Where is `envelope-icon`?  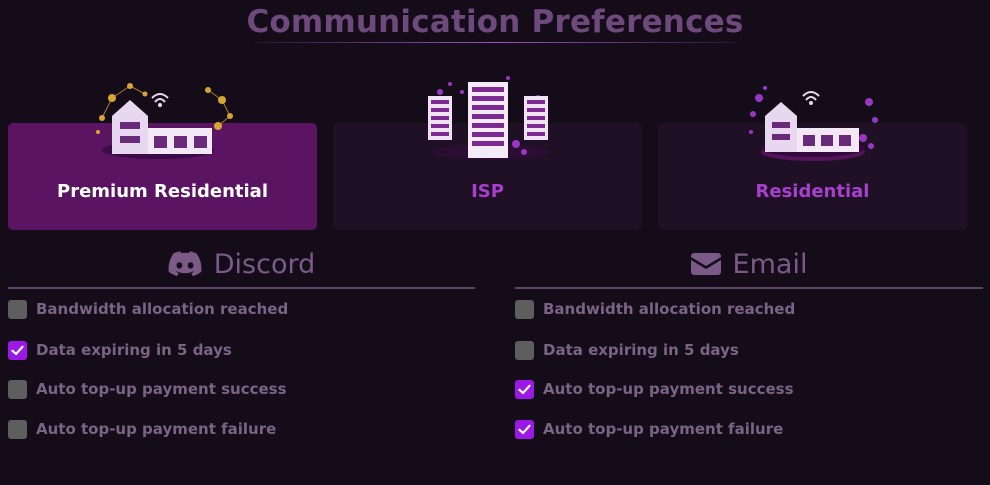
envelope-icon is located at coordinates (705, 264).